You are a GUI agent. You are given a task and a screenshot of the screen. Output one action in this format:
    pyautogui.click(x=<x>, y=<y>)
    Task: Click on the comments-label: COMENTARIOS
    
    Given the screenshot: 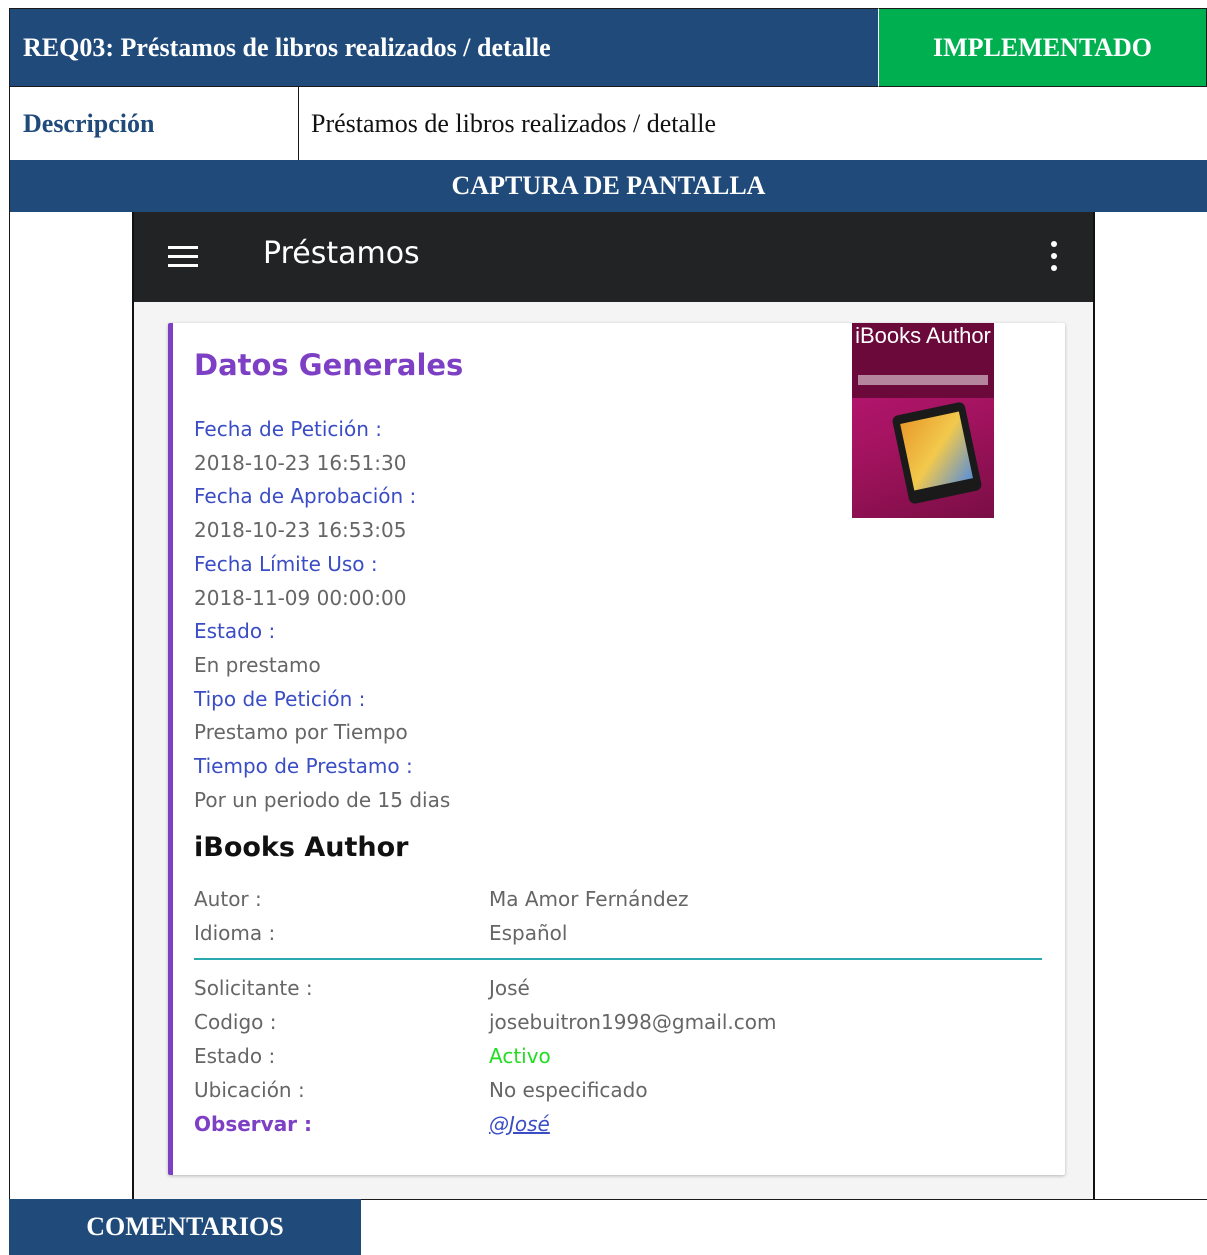 What is the action you would take?
    pyautogui.click(x=185, y=1227)
    